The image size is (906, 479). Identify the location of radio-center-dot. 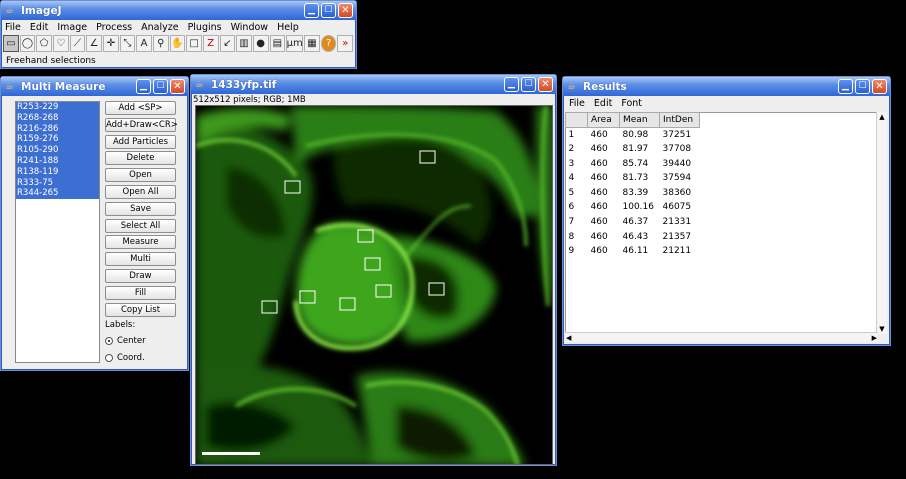
(109, 341).